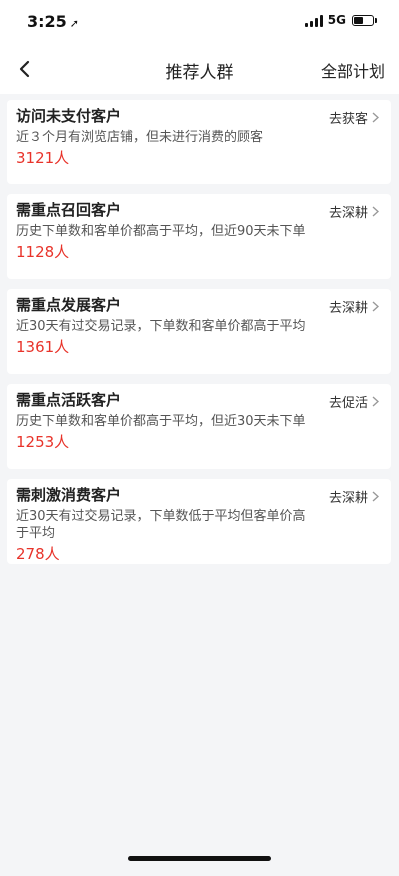 The height and width of the screenshot is (876, 399). Describe the element at coordinates (199, 858) in the screenshot. I see `home-indicator` at that location.